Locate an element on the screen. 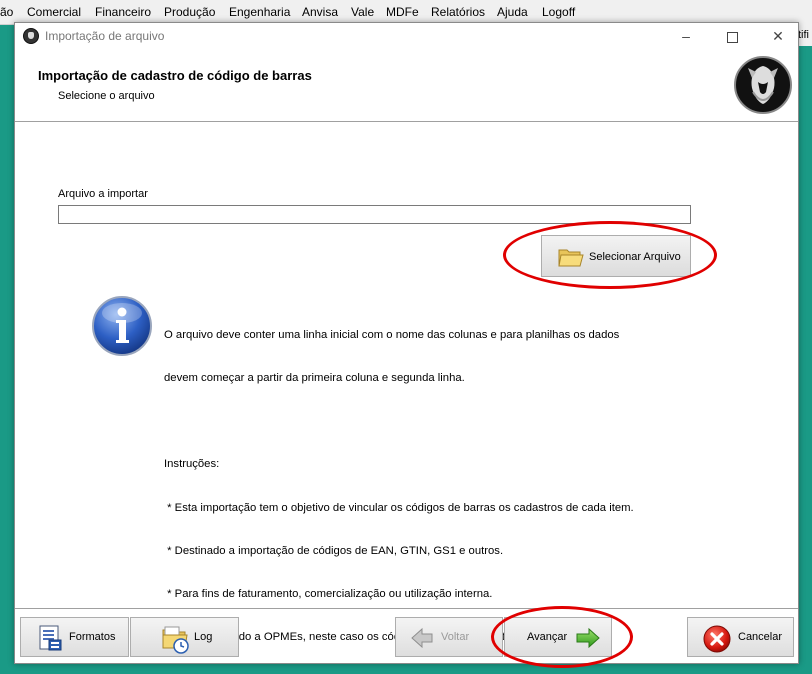 This screenshot has height=674, width=812. select-file-button: Selecionar Arquivo is located at coordinates (616, 256).